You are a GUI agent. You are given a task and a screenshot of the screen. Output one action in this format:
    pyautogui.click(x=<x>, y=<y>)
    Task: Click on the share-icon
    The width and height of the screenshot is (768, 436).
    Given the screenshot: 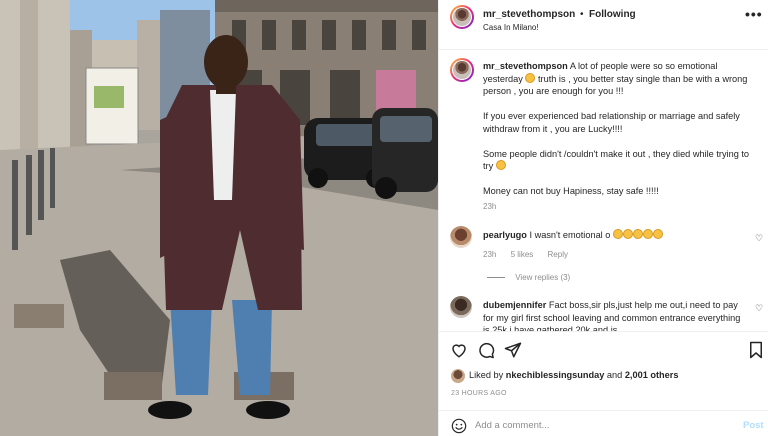 What is the action you would take?
    pyautogui.click(x=513, y=350)
    